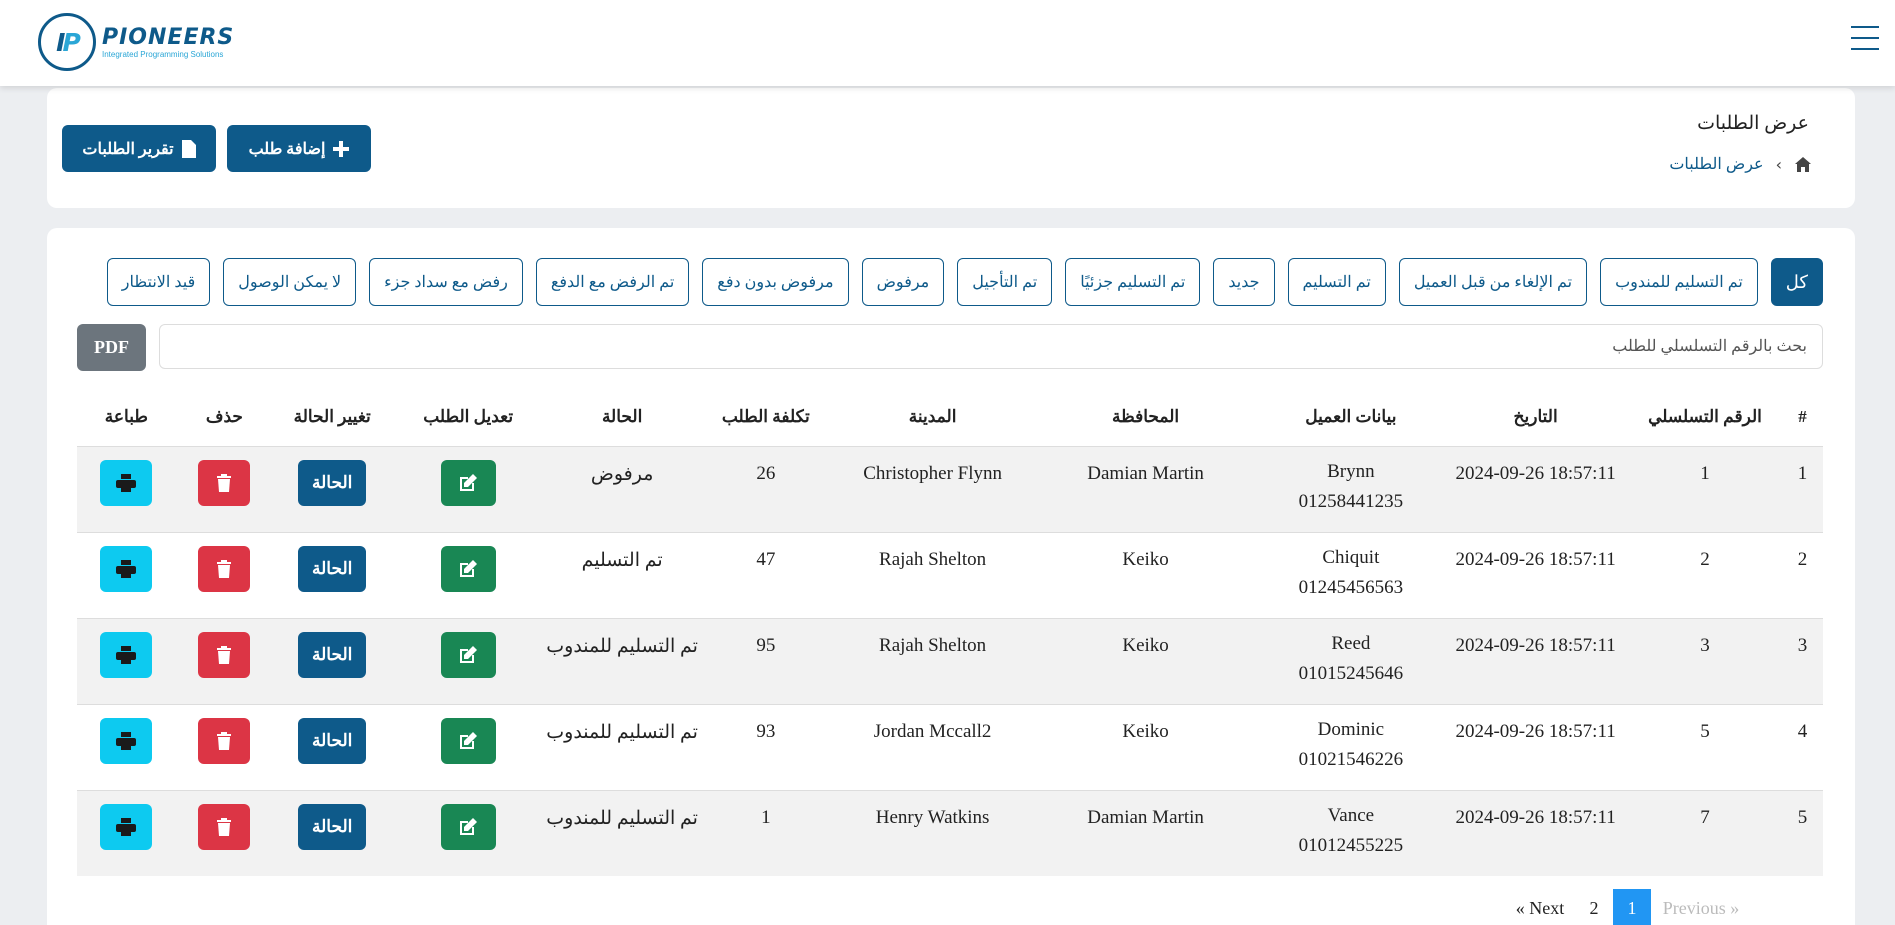 This screenshot has width=1895, height=925. Describe the element at coordinates (1535, 416) in the screenshot. I see `col-date: التاريخ` at that location.